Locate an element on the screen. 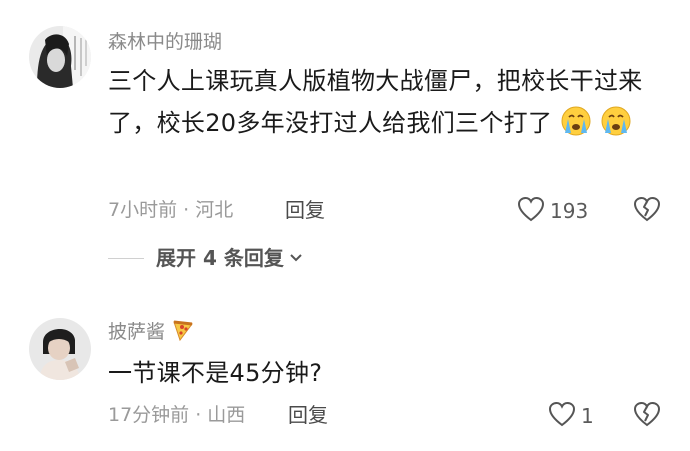  username-container: 披萨酱 is located at coordinates (151, 333).